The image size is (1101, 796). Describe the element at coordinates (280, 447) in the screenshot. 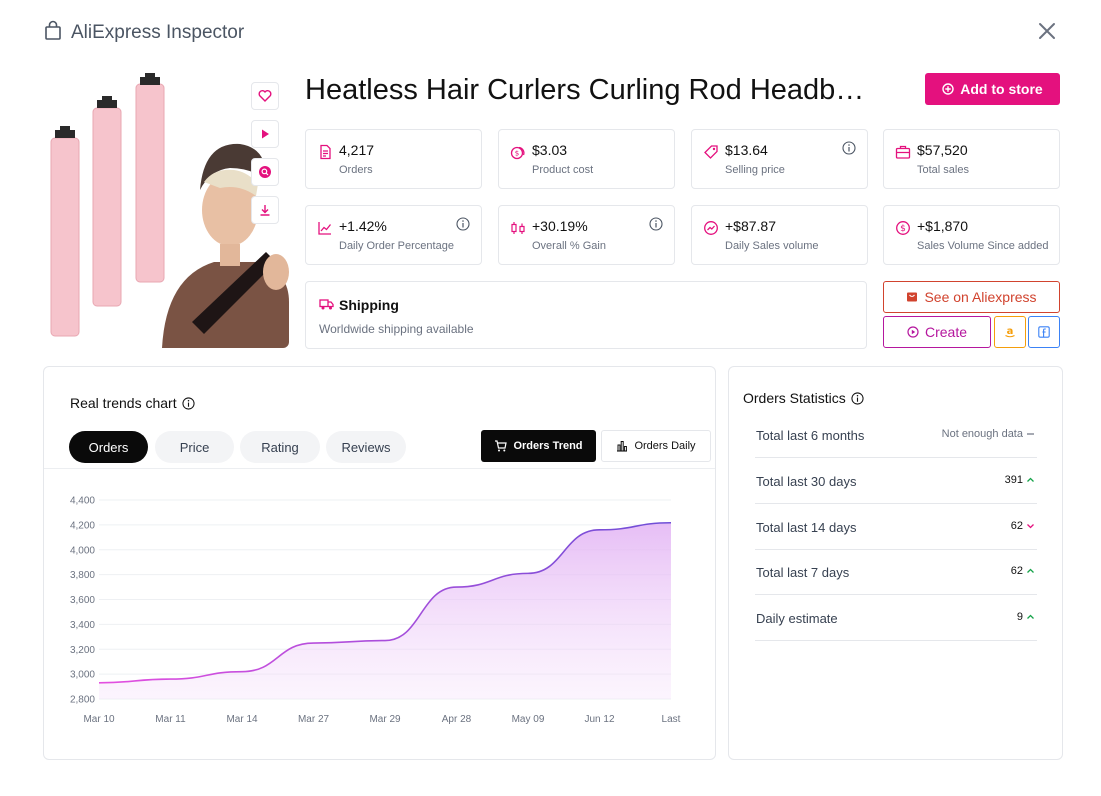

I see `tab-rating: Rating` at that location.